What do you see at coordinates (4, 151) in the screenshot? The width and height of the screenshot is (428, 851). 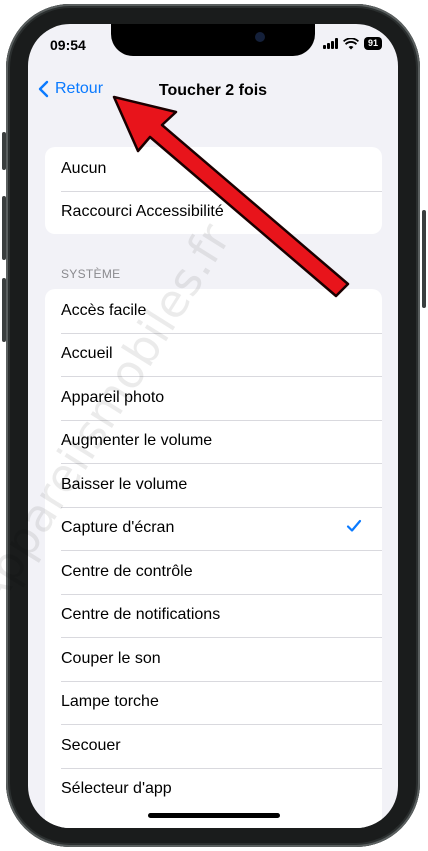 I see `mute-switch` at bounding box center [4, 151].